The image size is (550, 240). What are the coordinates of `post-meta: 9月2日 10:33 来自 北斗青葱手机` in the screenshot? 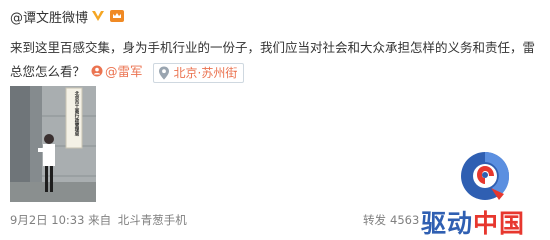 It's located at (98, 220).